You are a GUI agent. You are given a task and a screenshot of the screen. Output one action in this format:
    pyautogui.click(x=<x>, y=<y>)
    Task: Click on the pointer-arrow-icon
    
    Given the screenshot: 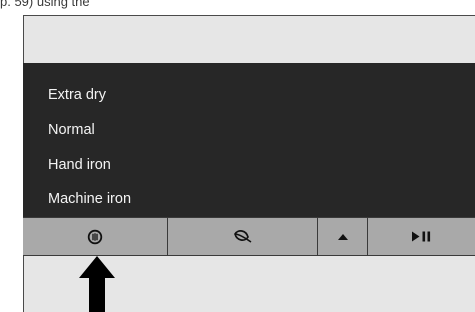 What is the action you would take?
    pyautogui.click(x=97, y=284)
    